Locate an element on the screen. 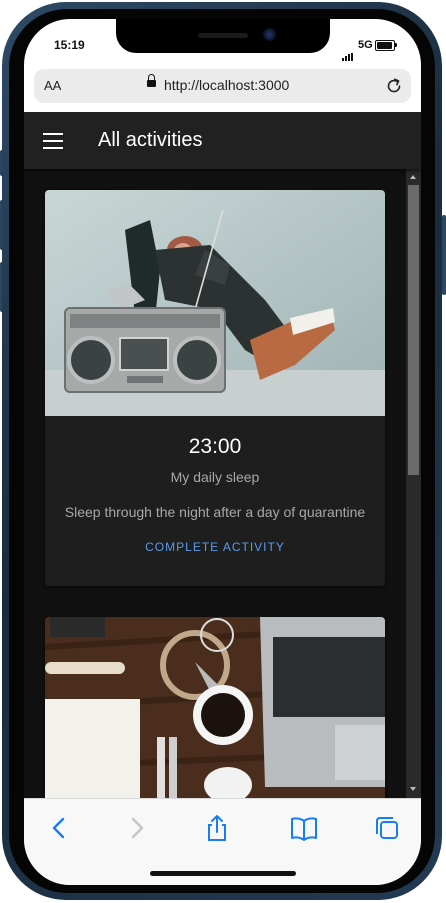 Image resolution: width=446 pixels, height=903 pixels. url-text: http://localhost:3000 is located at coordinates (226, 85).